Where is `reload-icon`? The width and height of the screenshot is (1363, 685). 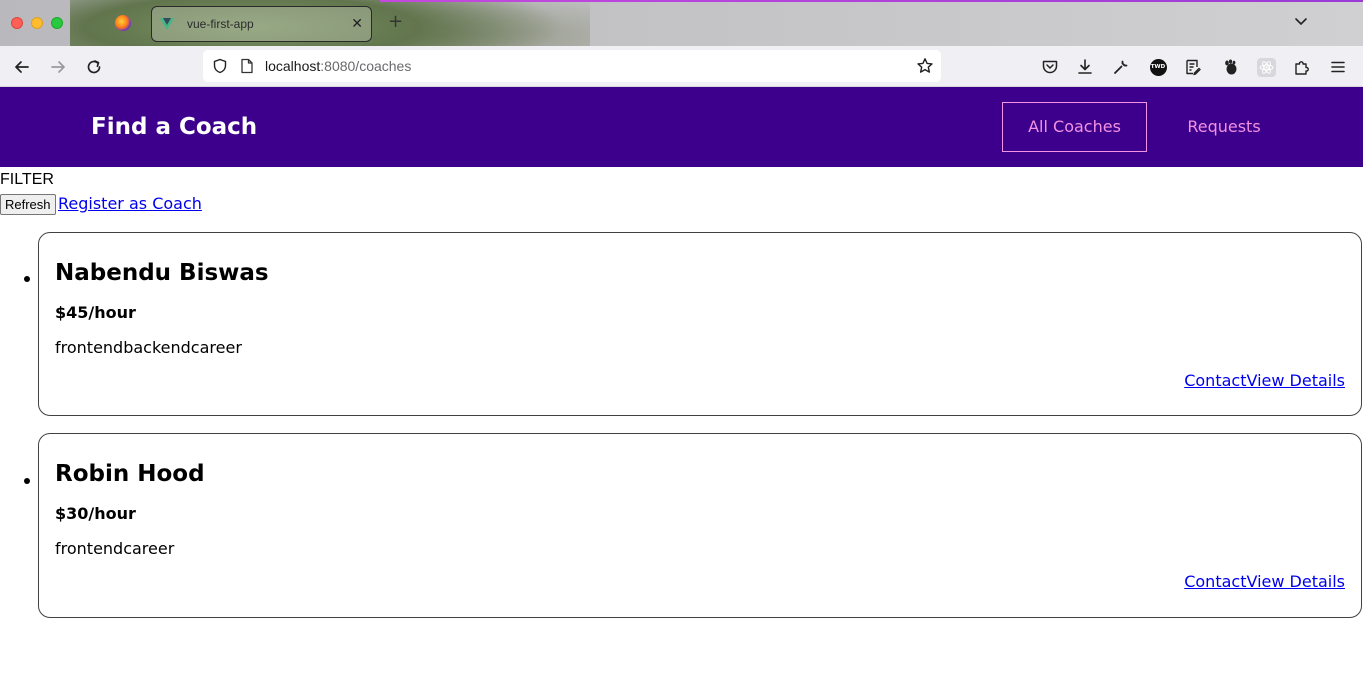 reload-icon is located at coordinates (94, 67).